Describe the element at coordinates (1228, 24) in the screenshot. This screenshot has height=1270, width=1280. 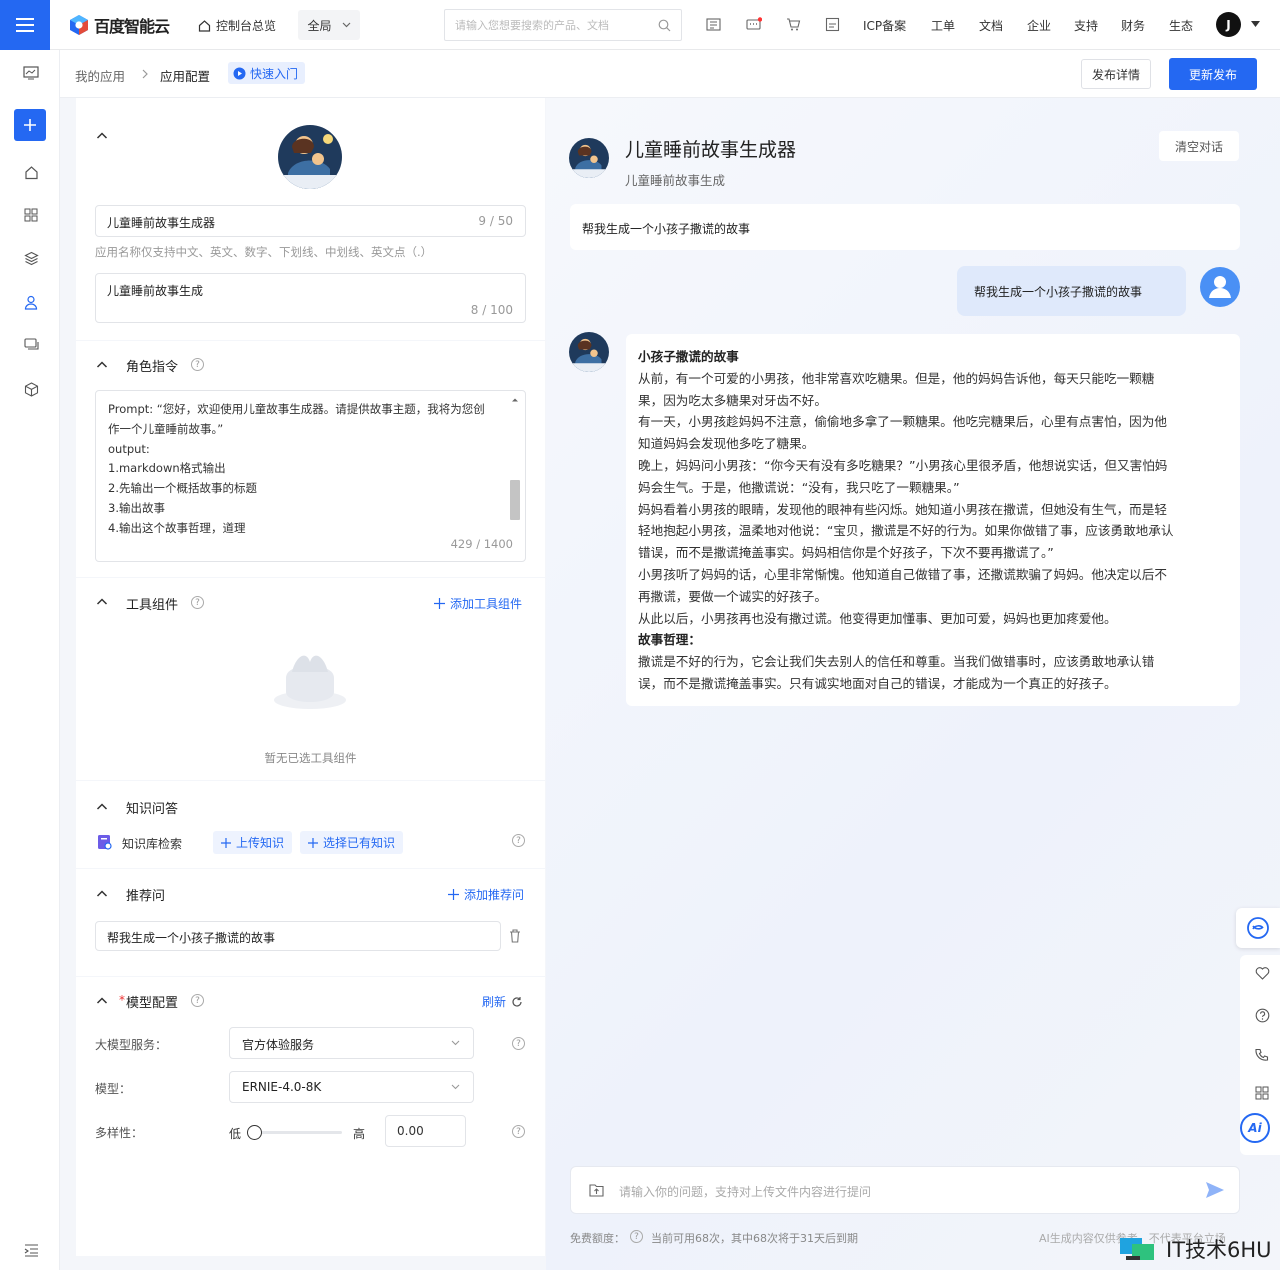
I see `user-avatar: J` at that location.